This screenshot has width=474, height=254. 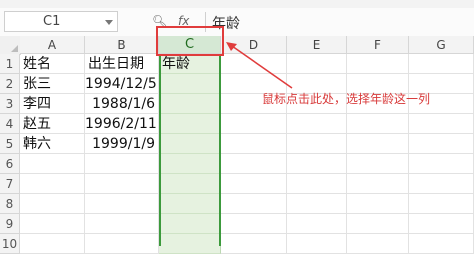 What do you see at coordinates (122, 124) in the screenshot?
I see `cell-b4: 1996/2/11` at bounding box center [122, 124].